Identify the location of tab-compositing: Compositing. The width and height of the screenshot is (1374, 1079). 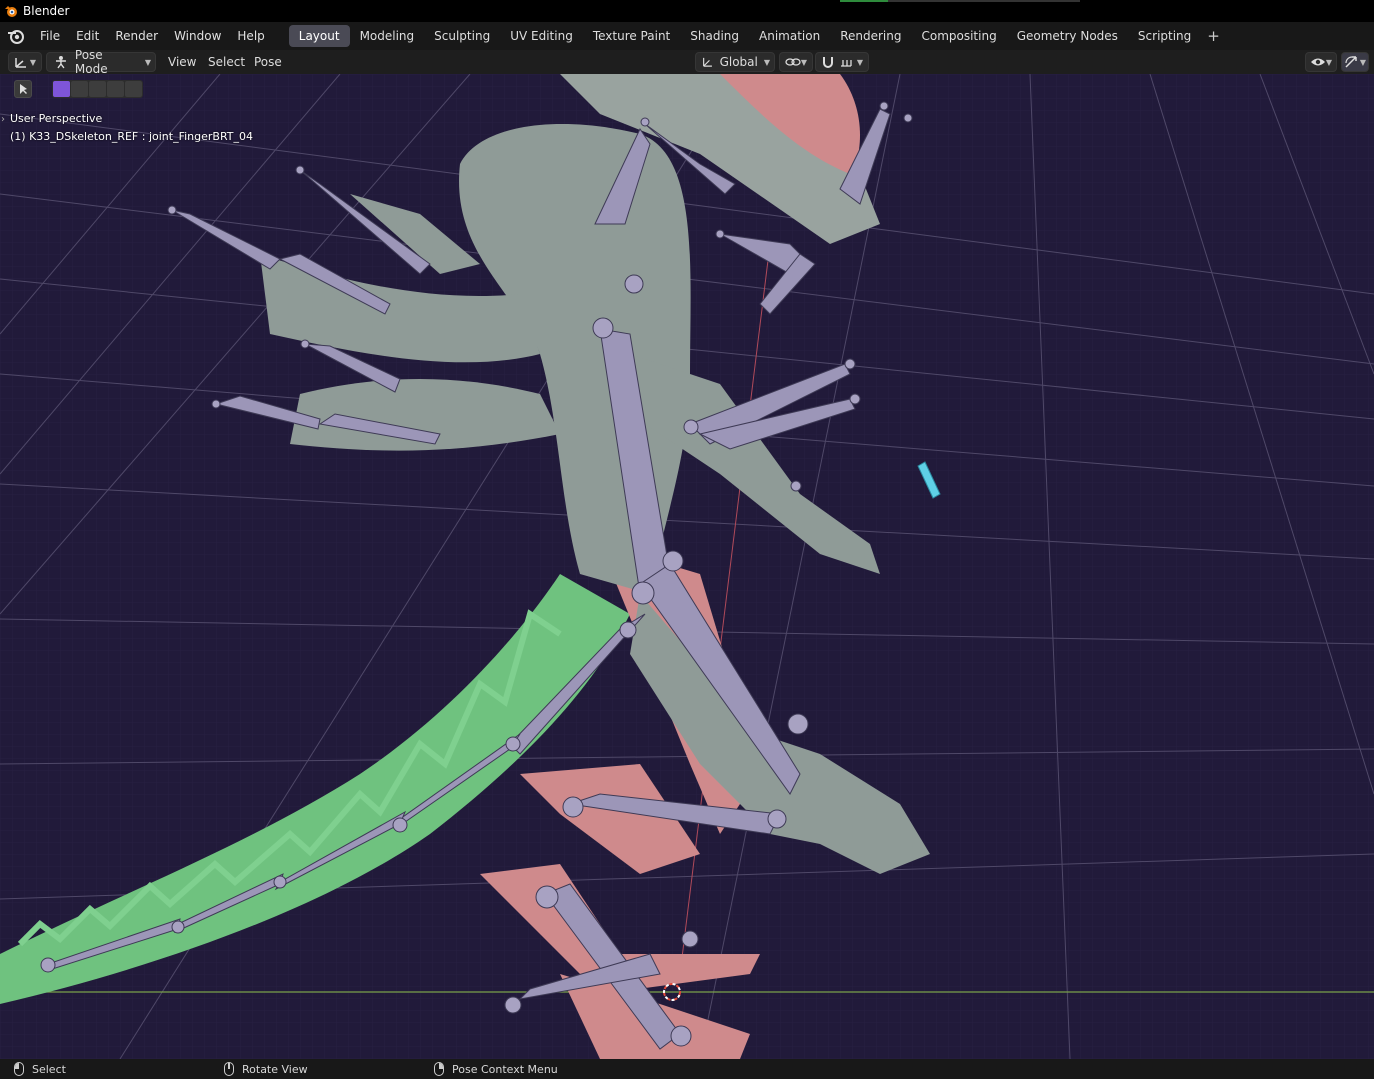
(958, 36).